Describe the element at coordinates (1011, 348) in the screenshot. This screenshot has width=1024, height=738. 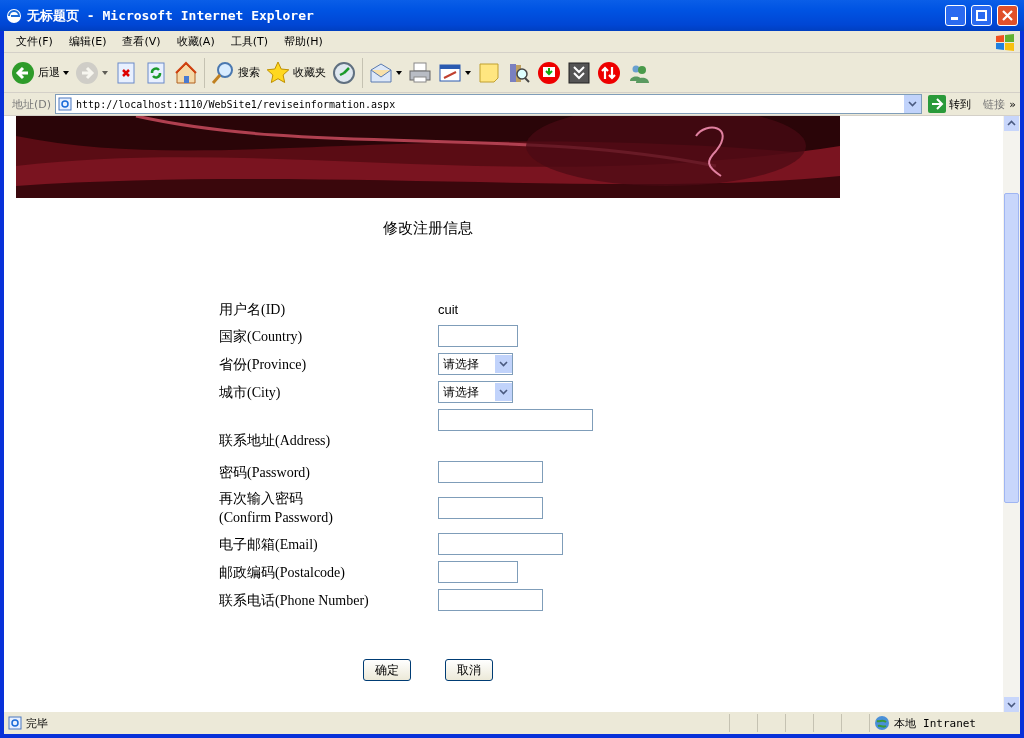
I see `scrollbar-thumb` at that location.